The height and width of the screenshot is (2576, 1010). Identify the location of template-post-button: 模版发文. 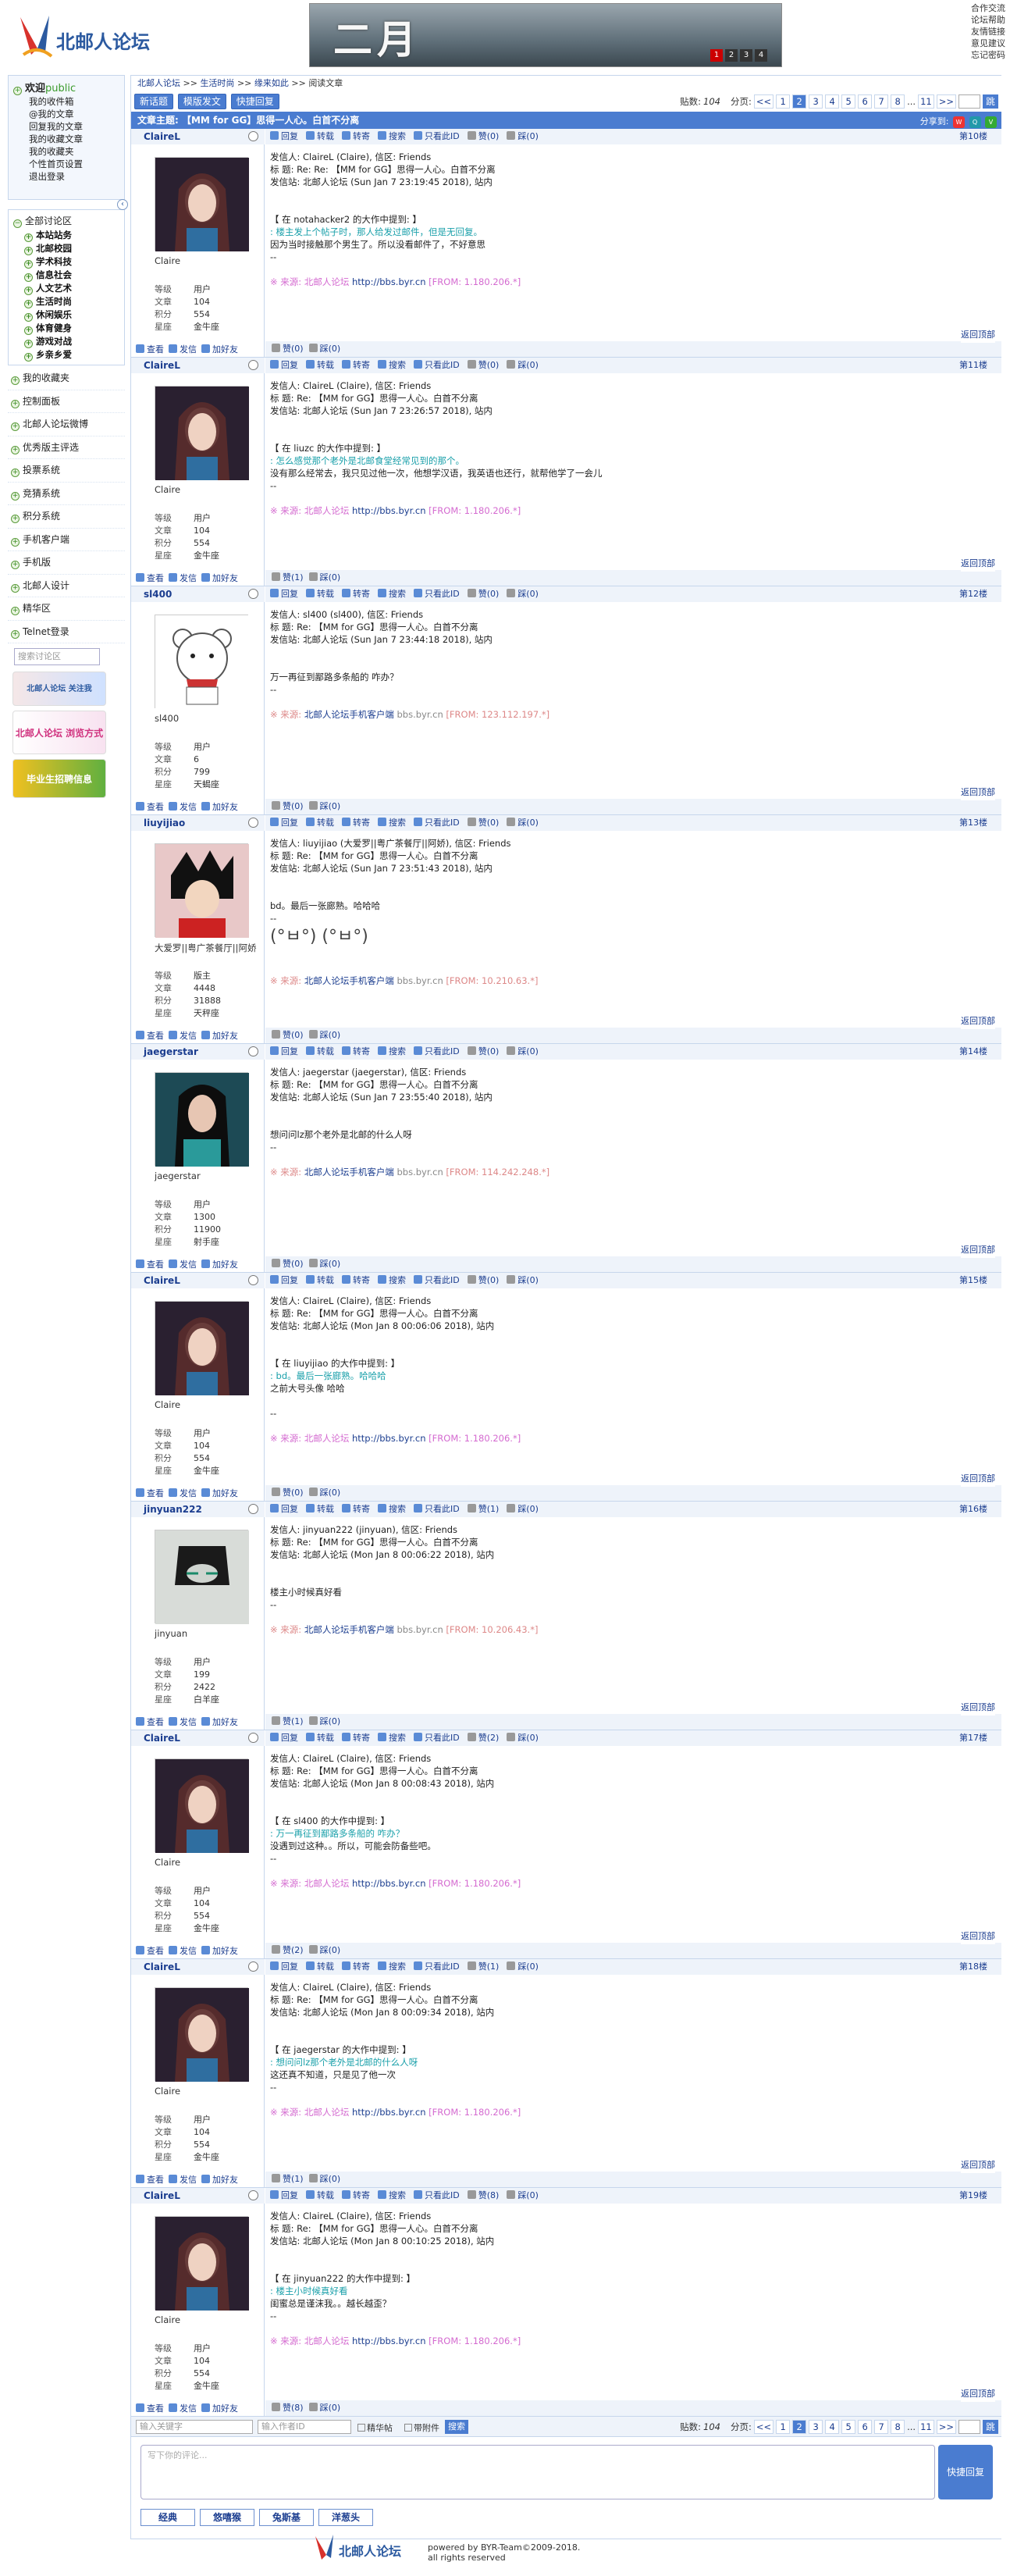
(201, 101).